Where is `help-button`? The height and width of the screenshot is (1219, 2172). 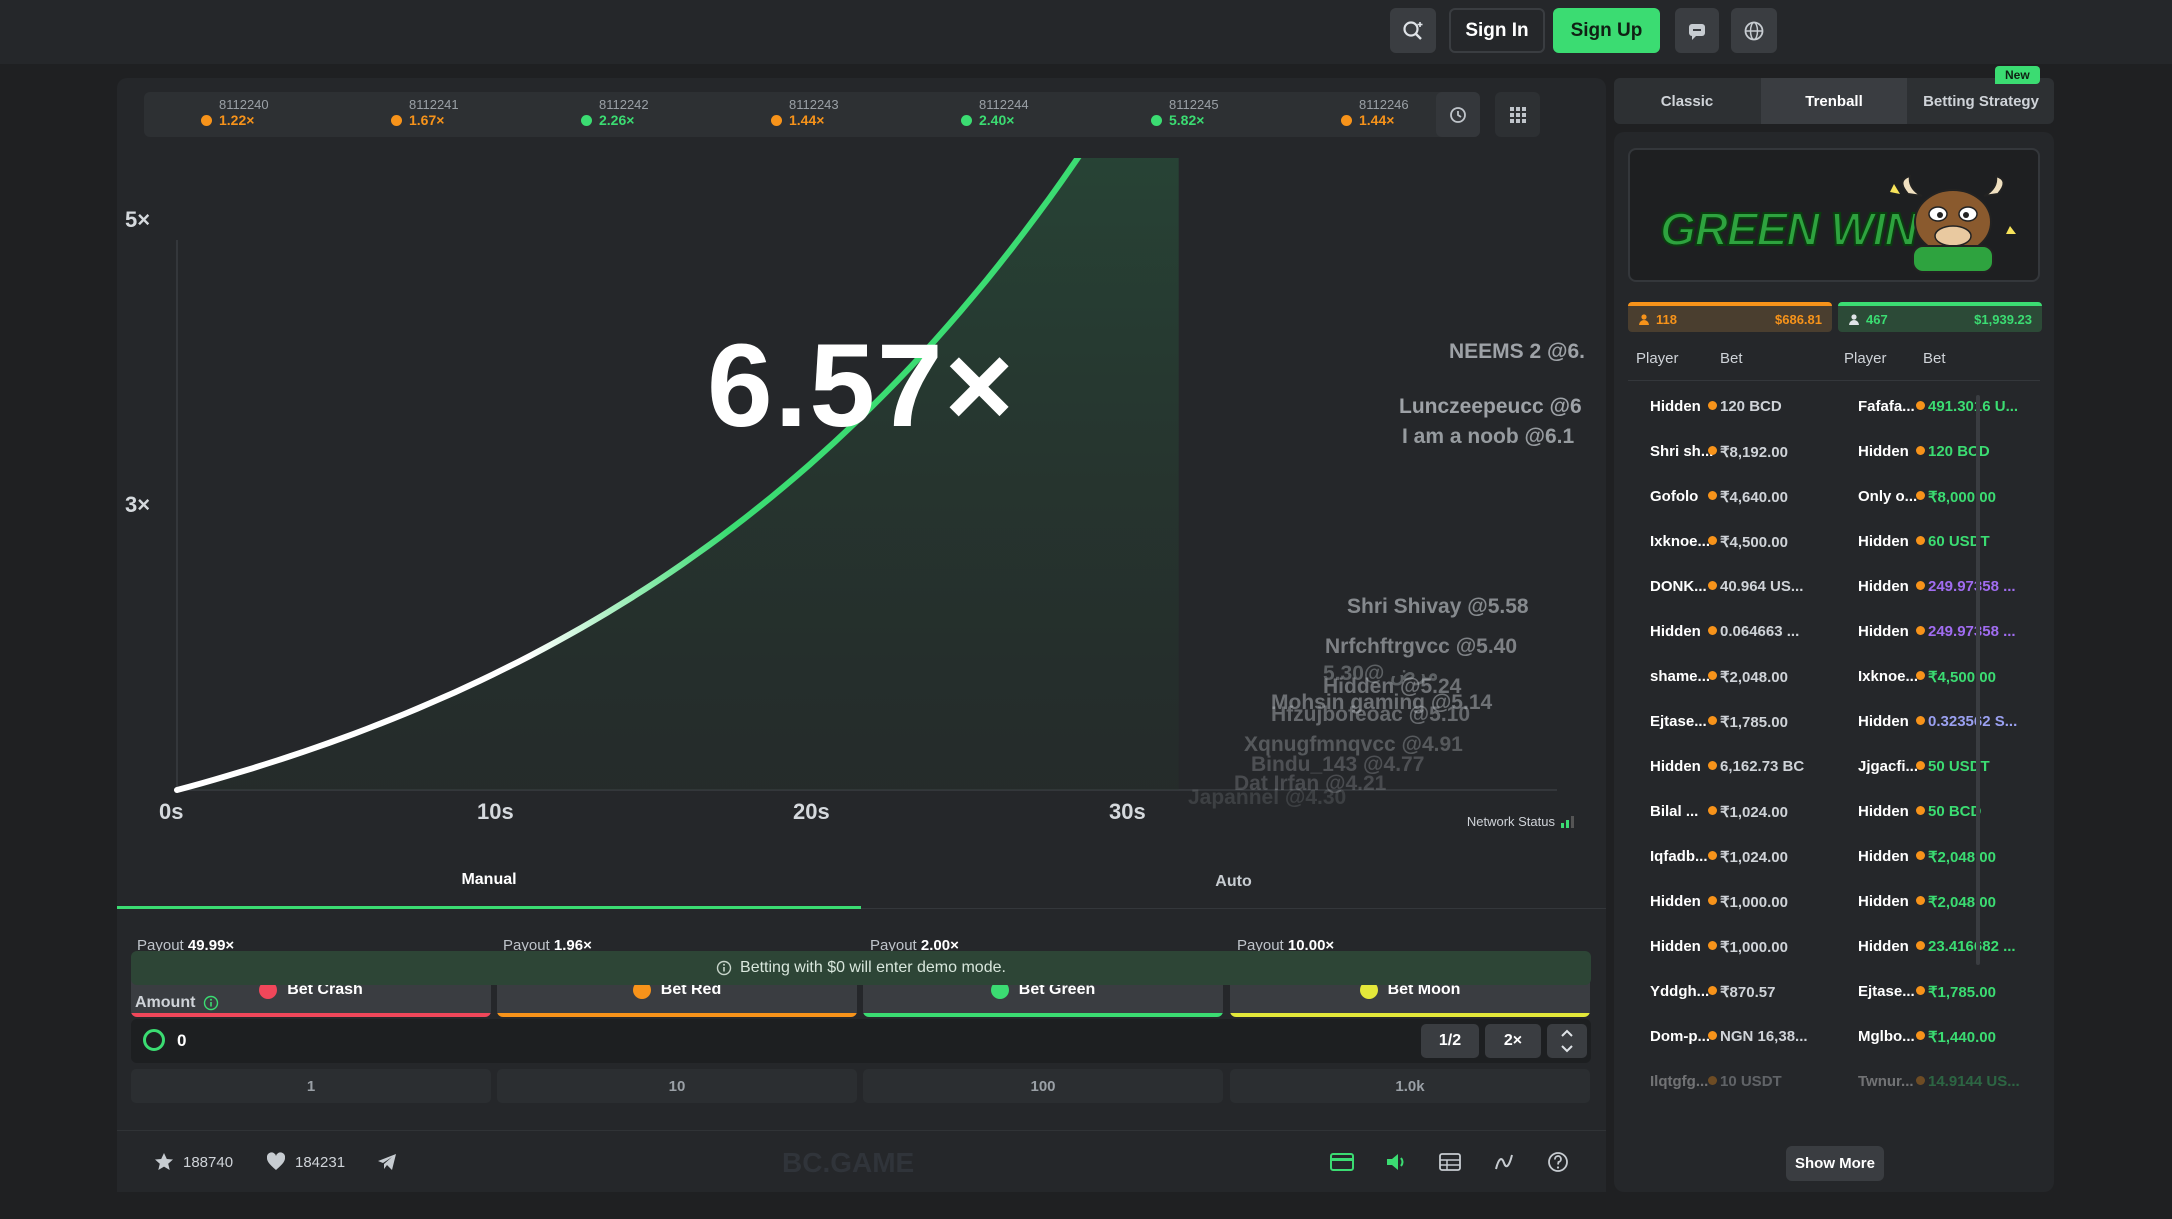 help-button is located at coordinates (1558, 1162).